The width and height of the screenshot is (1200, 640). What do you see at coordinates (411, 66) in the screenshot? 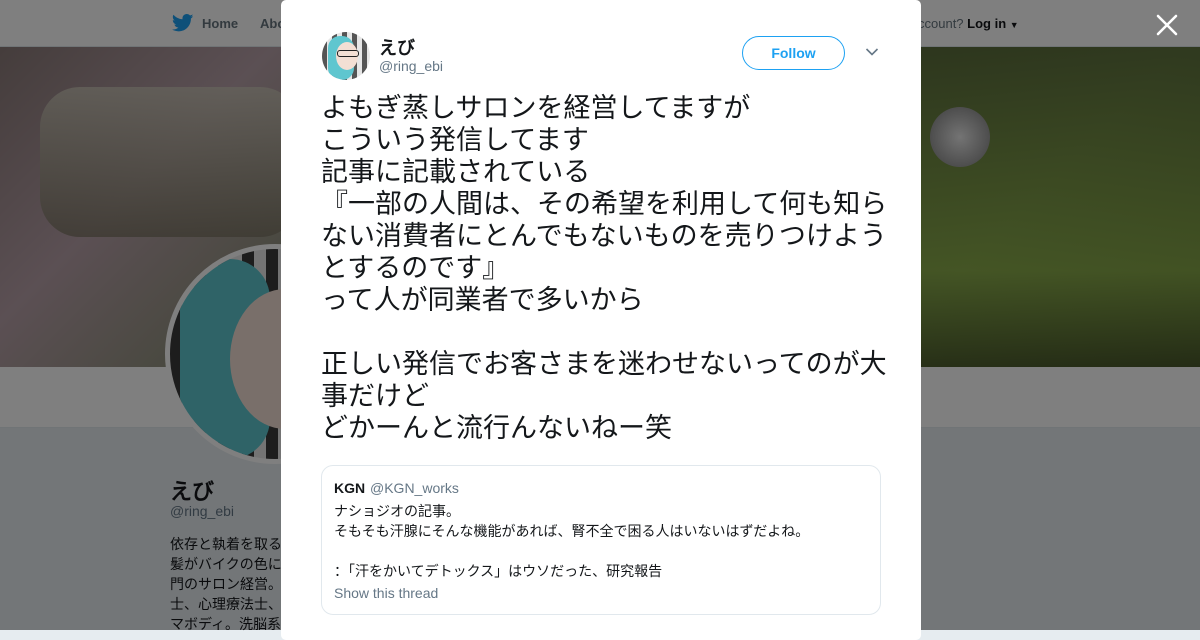
I see `author-handle: @ring_ebi` at bounding box center [411, 66].